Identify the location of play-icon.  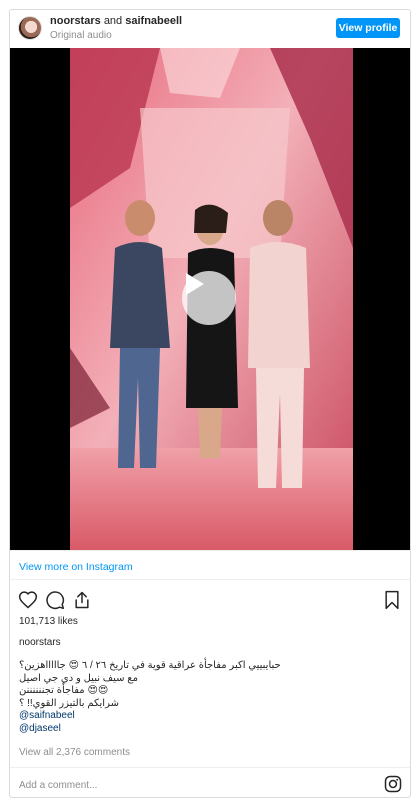
(195, 284).